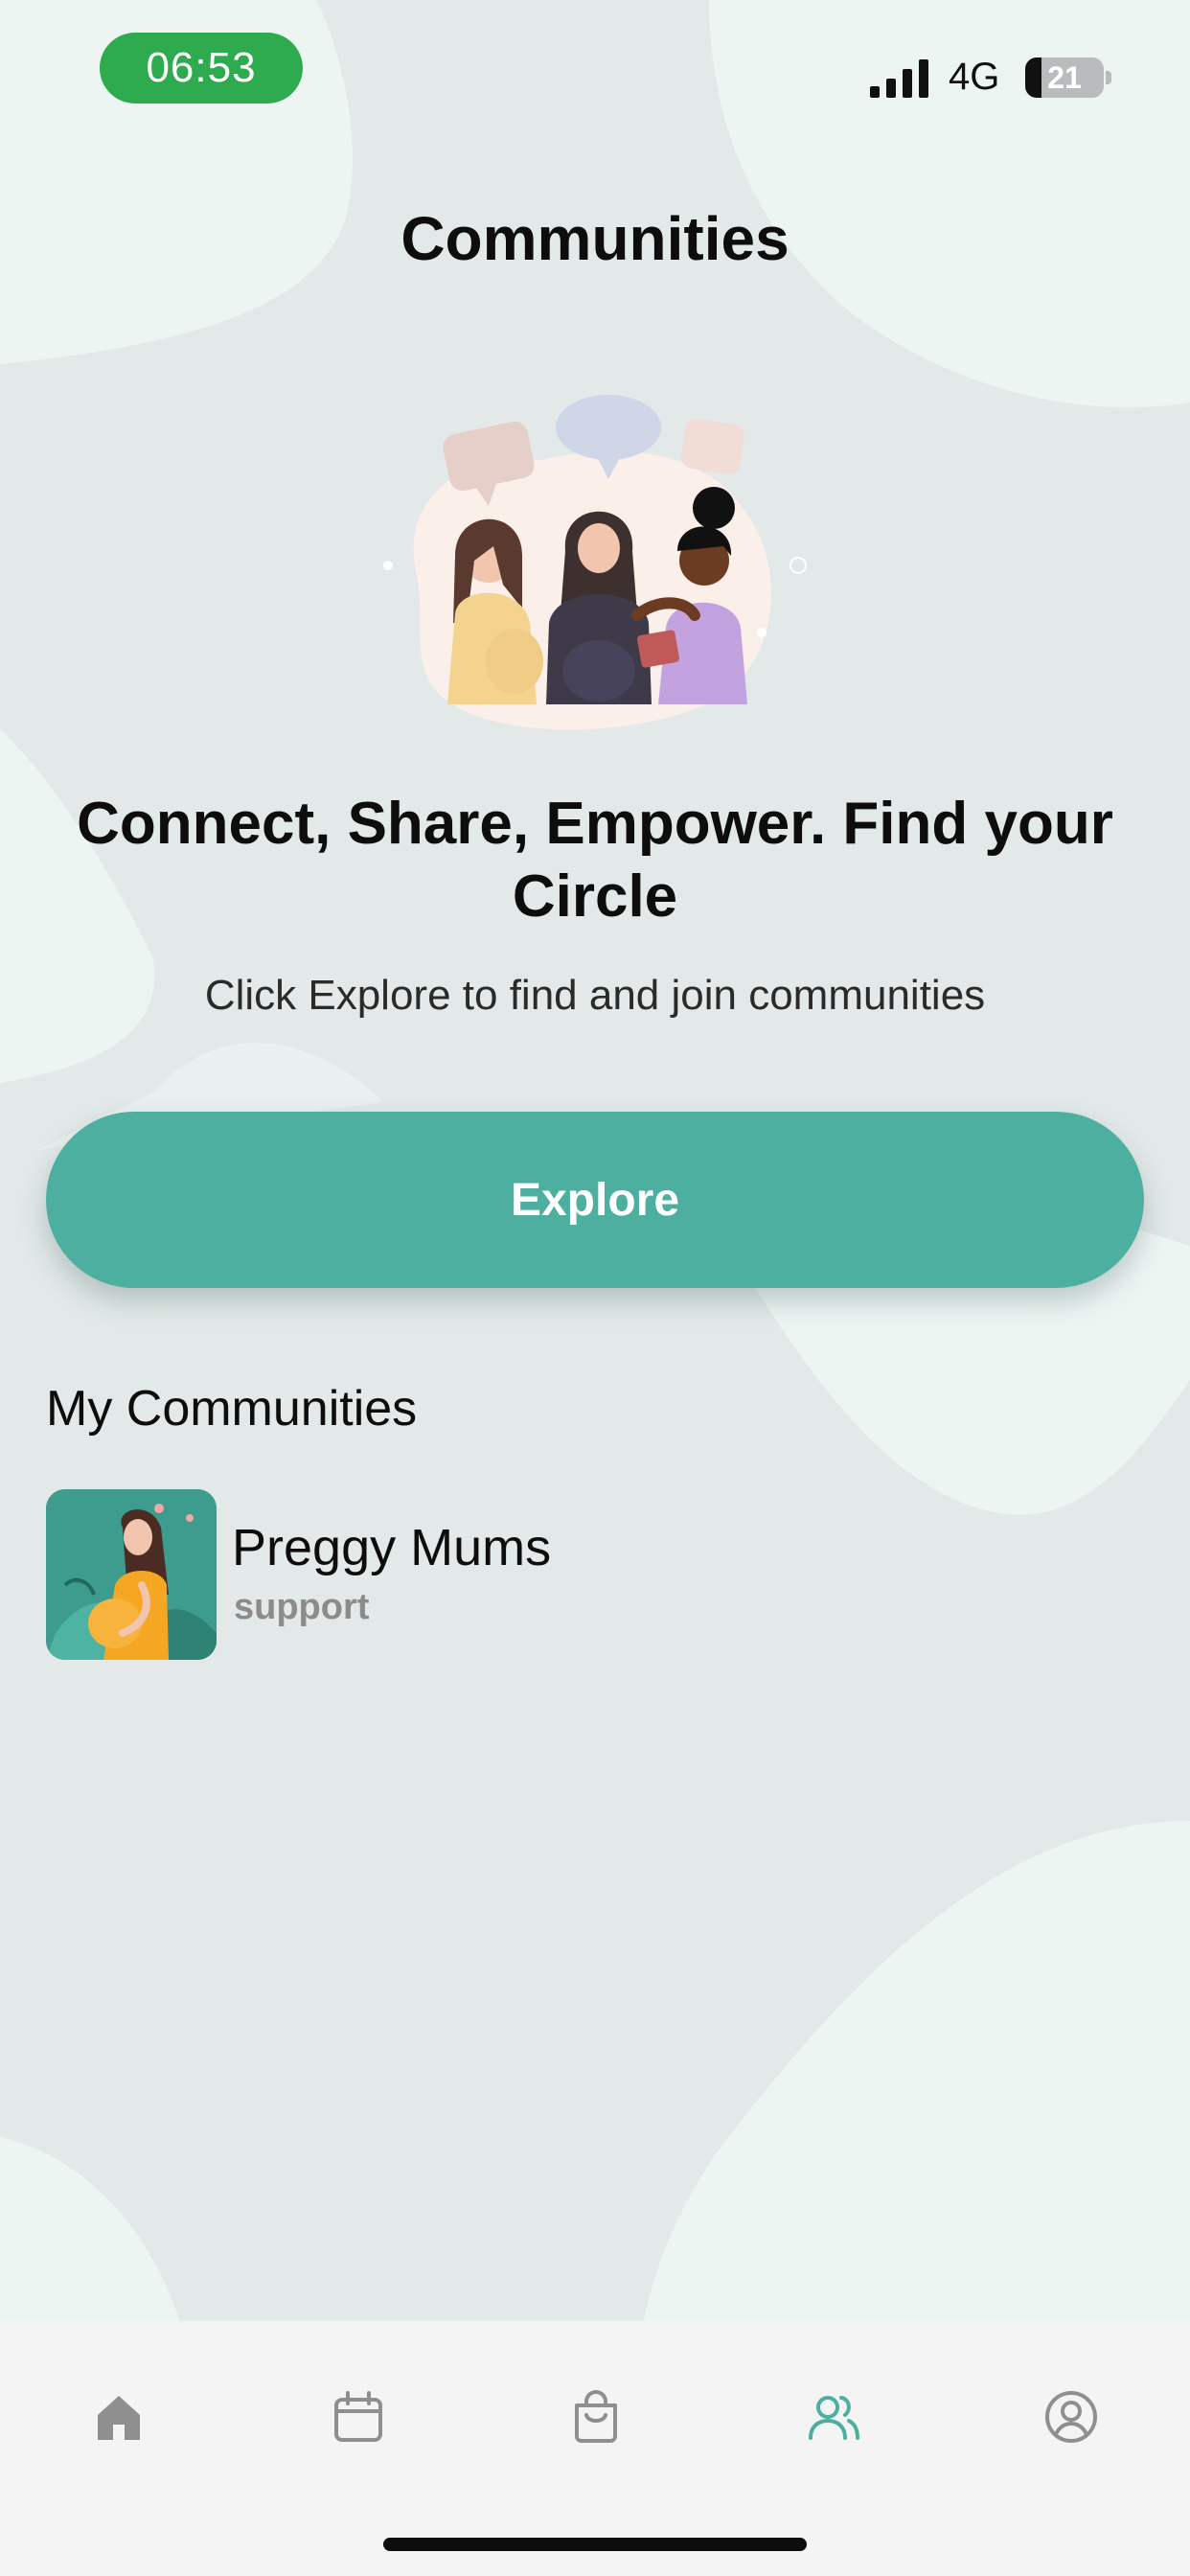 Image resolution: width=1190 pixels, height=2576 pixels. I want to click on network-type: 4G, so click(975, 77).